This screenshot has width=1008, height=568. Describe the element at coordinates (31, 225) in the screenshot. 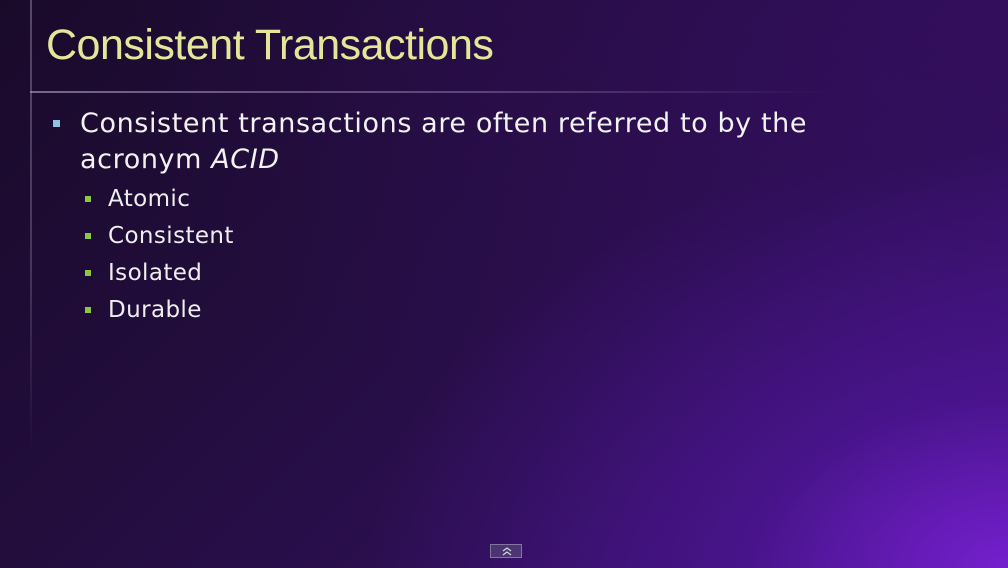

I see `title-vertical-rule` at that location.